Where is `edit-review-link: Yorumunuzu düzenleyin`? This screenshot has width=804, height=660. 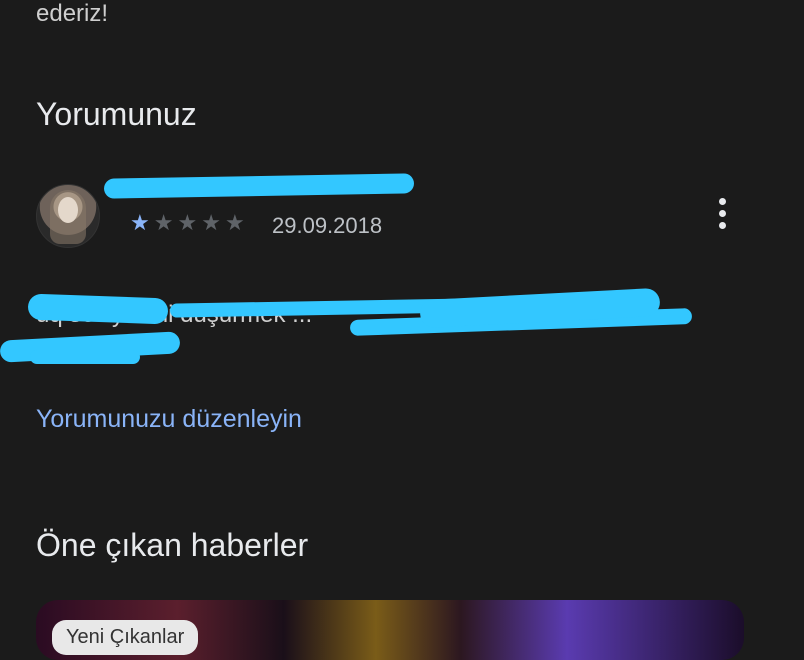 edit-review-link: Yorumunuzu düzenleyin is located at coordinates (169, 419).